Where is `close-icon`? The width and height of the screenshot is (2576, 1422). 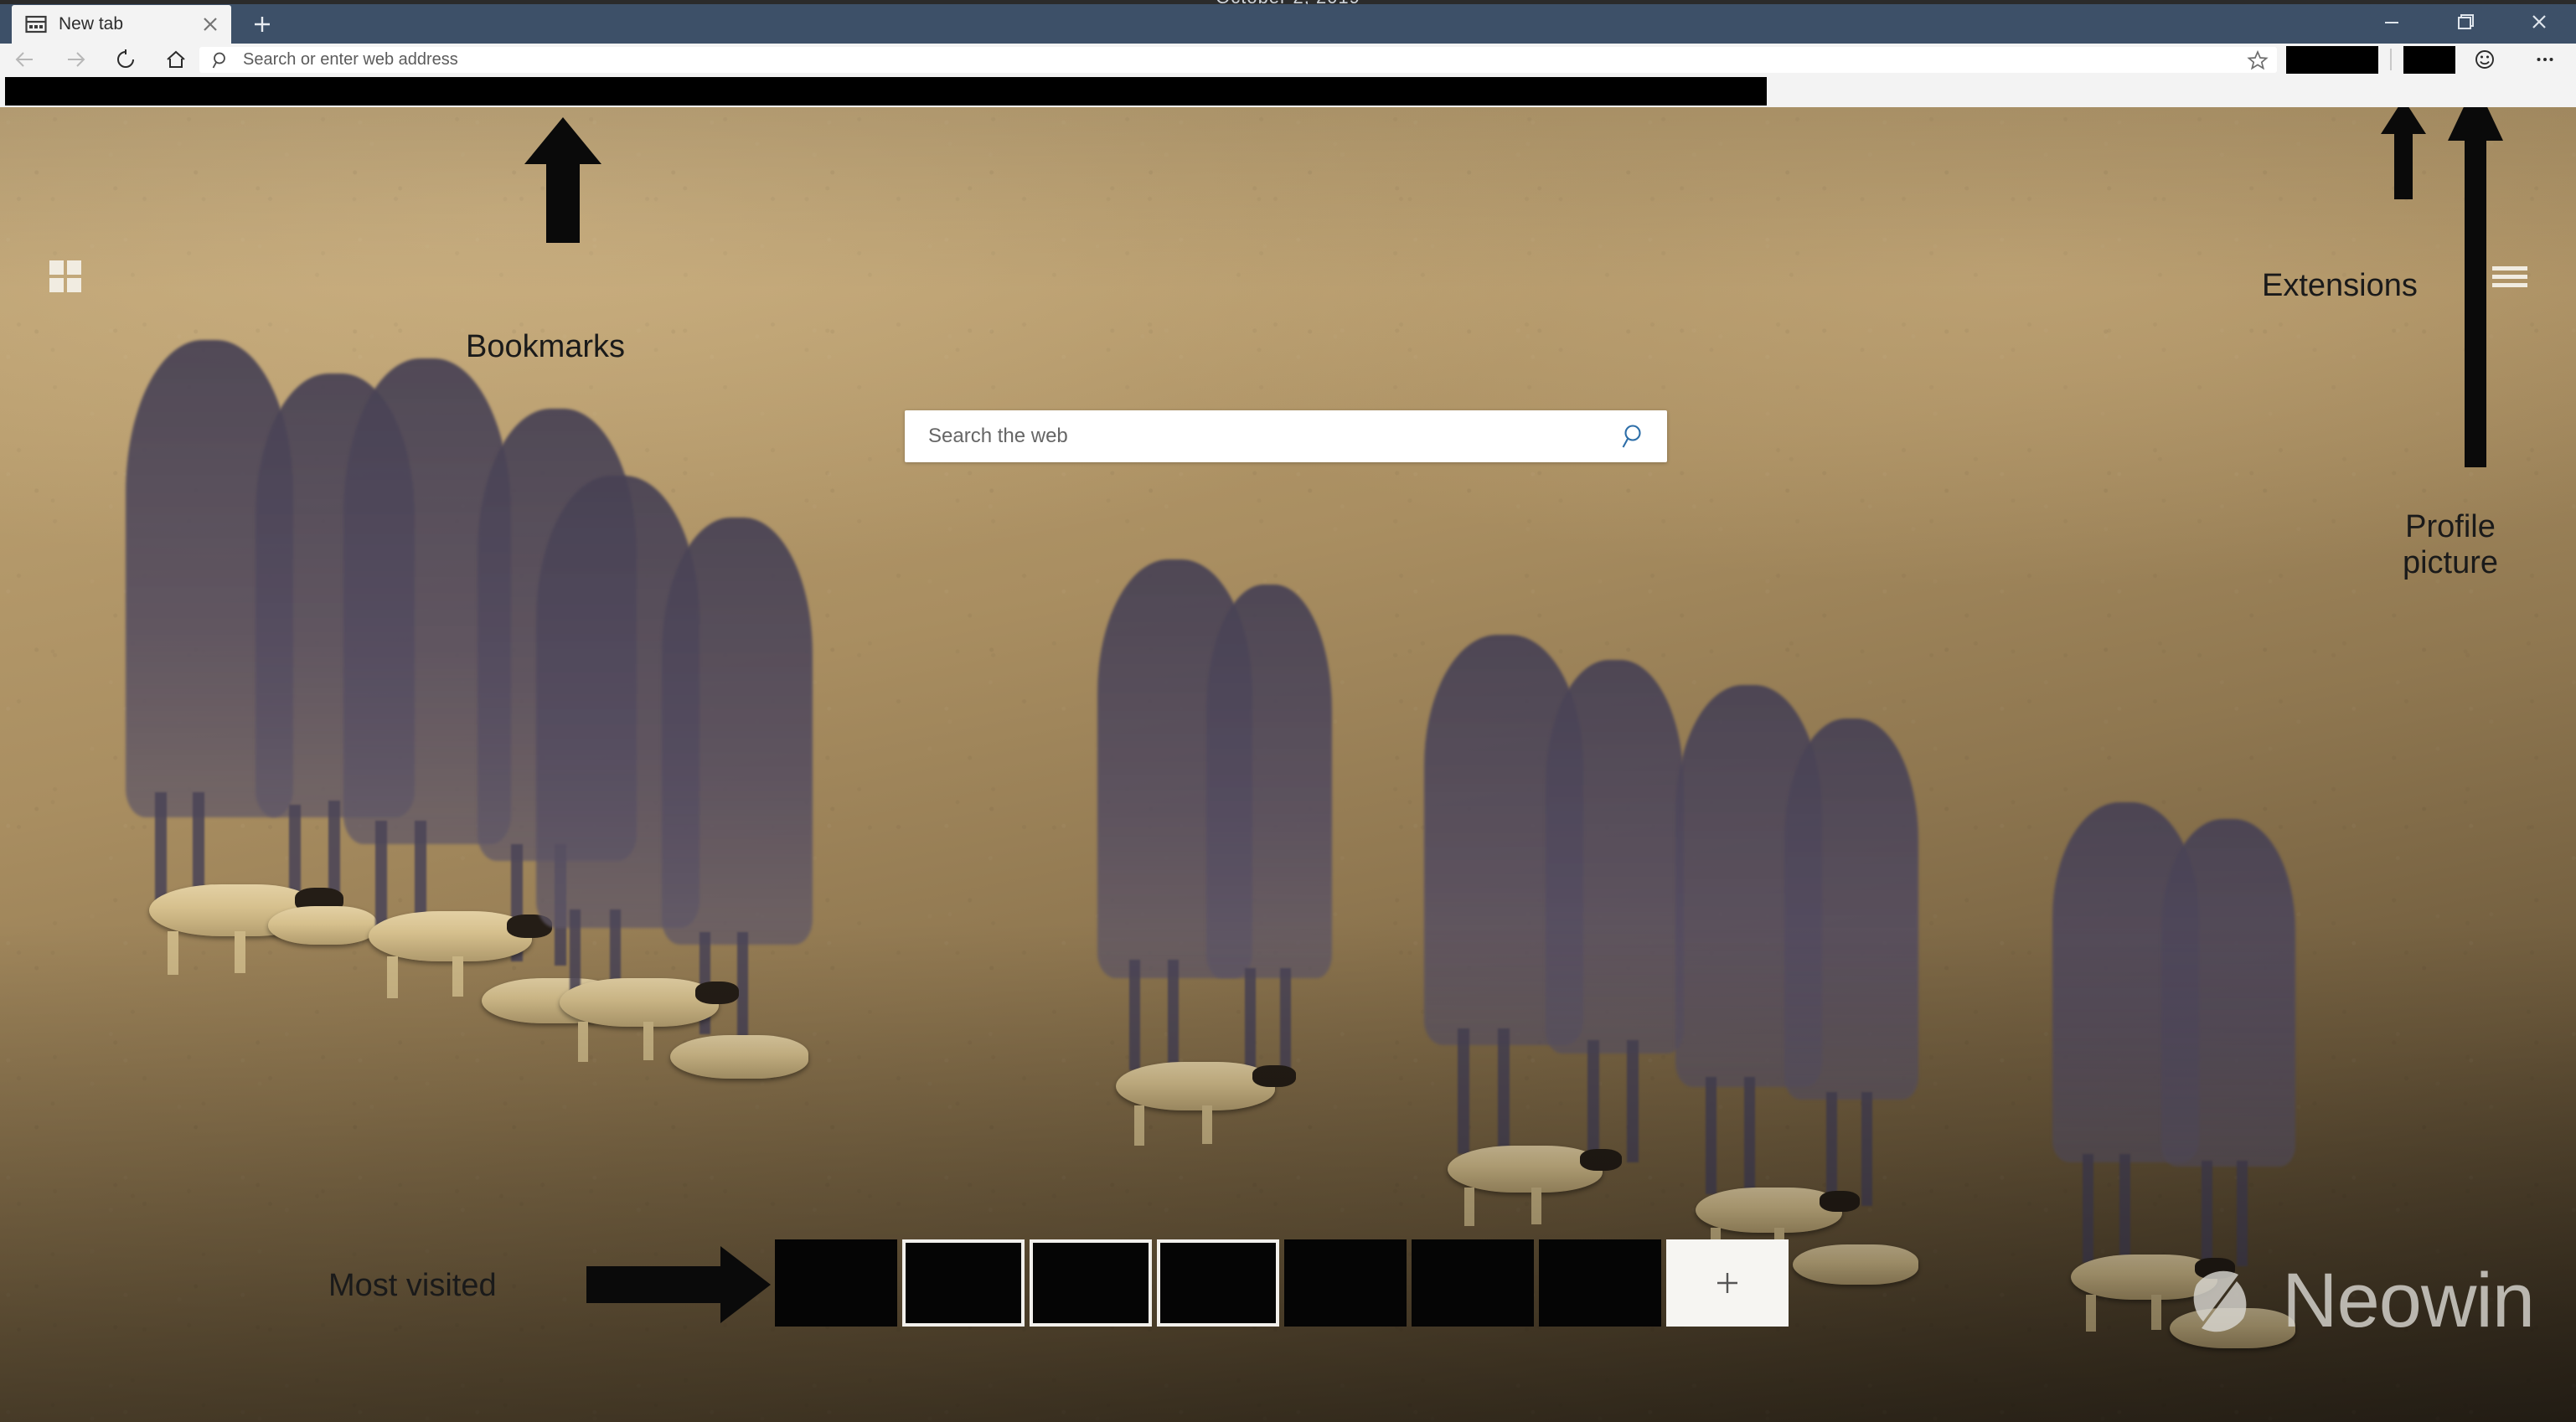
close-icon is located at coordinates (2539, 21).